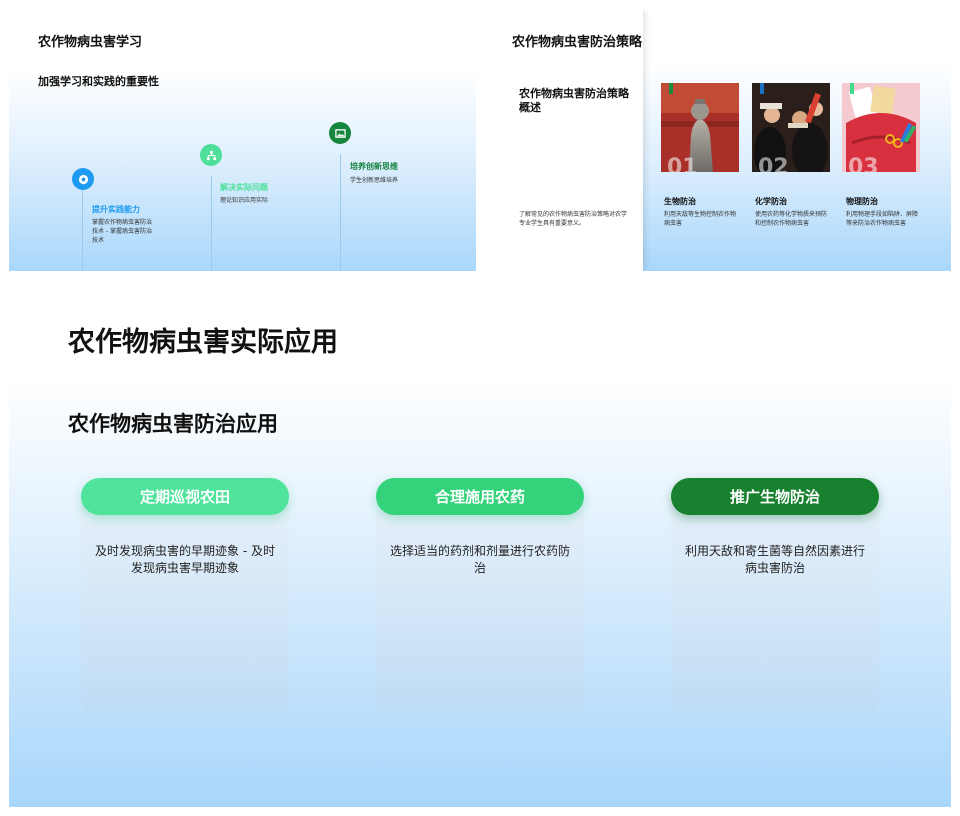  What do you see at coordinates (116, 209) in the screenshot?
I see `timeline-heading: 提升实践能力` at bounding box center [116, 209].